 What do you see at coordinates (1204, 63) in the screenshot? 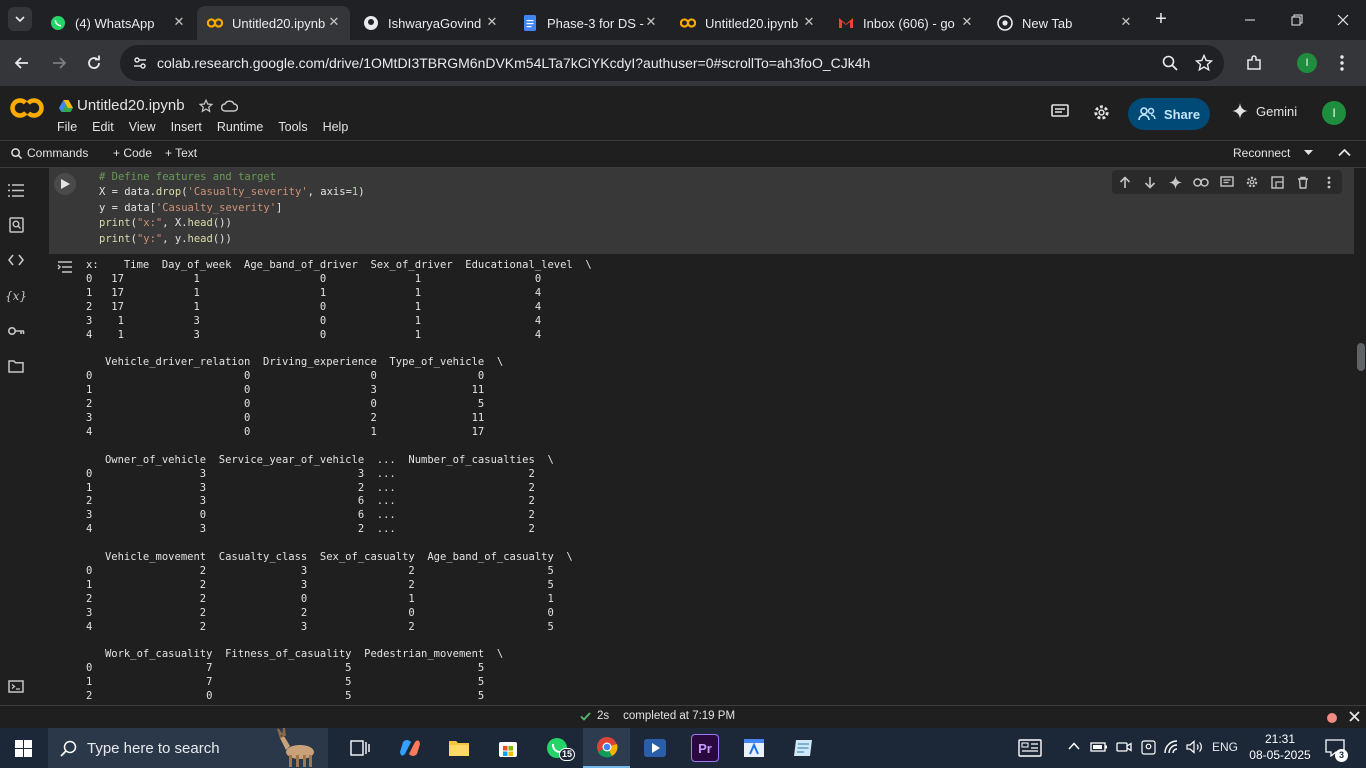
I see `bookmark-star-icon` at bounding box center [1204, 63].